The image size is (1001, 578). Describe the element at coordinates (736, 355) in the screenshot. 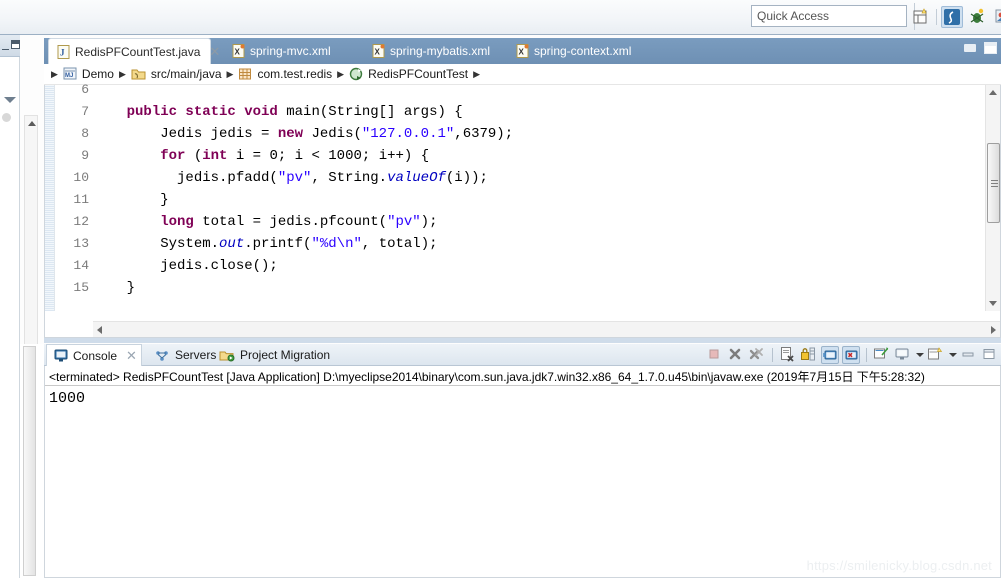

I see `remove-launch-icon` at that location.